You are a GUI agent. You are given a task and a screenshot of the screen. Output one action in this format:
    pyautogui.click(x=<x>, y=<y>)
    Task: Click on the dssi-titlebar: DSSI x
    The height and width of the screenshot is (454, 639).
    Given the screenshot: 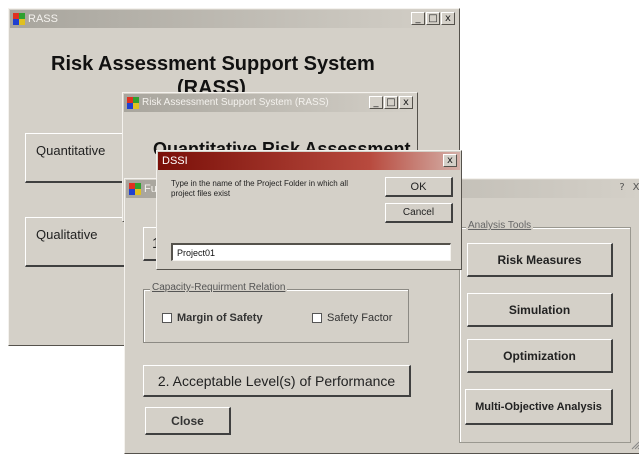 What is the action you would take?
    pyautogui.click(x=309, y=161)
    